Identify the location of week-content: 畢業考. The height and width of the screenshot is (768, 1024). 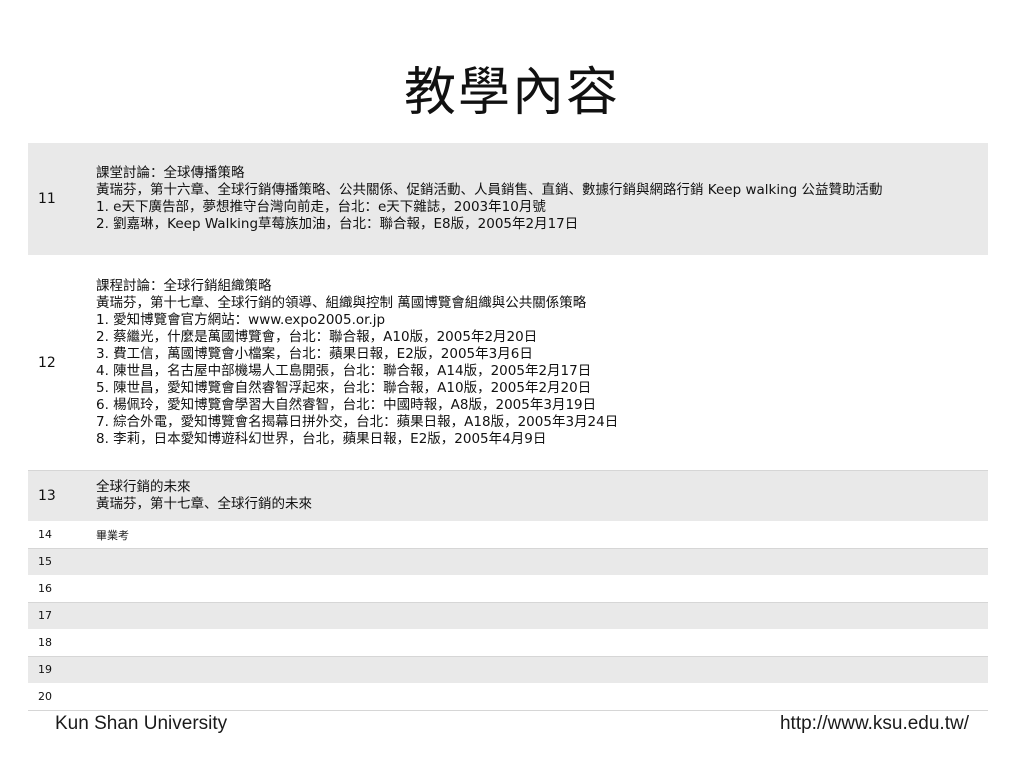
(541, 535).